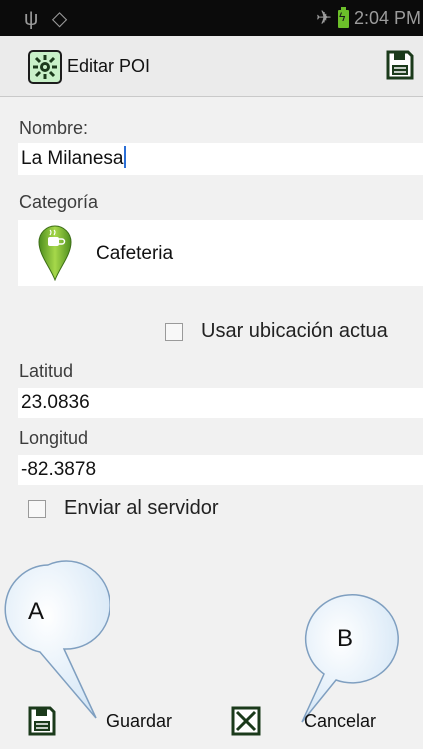  What do you see at coordinates (294, 331) in the screenshot?
I see `usar-ubicacion-label: Usar ubicación actua` at bounding box center [294, 331].